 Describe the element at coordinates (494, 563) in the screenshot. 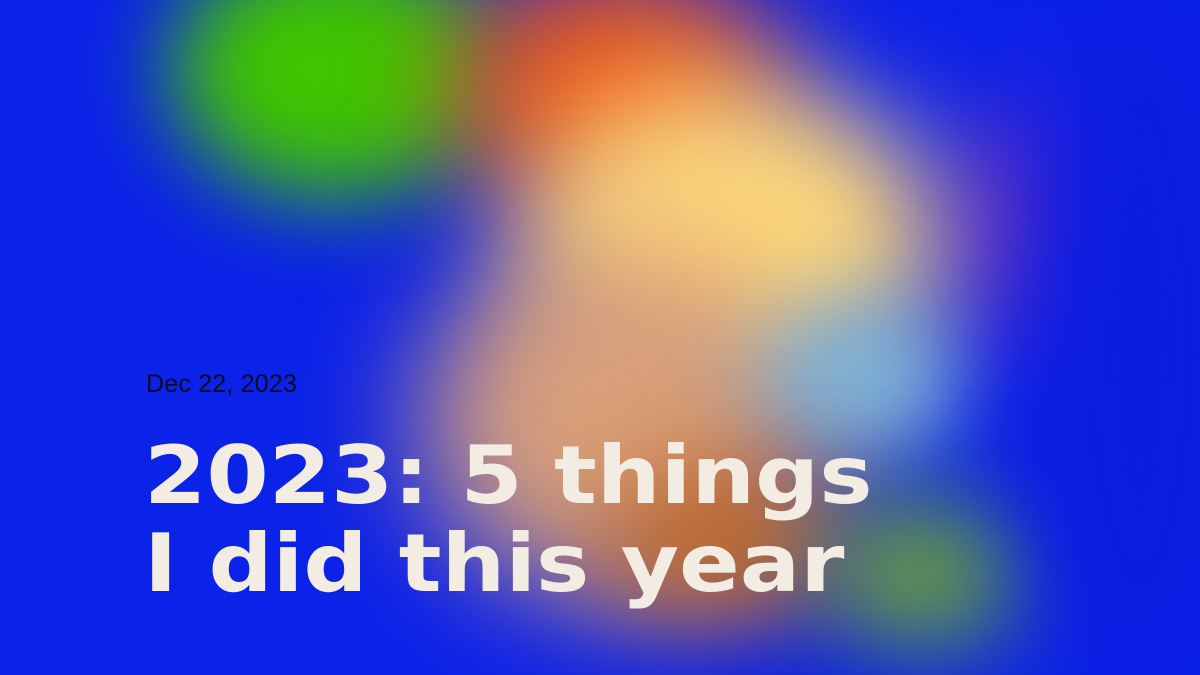

I see `post-title-line-2: I did this year` at that location.